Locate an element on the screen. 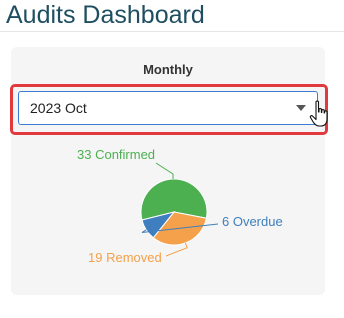 Image resolution: width=344 pixels, height=318 pixels. leader-line-confirmed is located at coordinates (164, 171).